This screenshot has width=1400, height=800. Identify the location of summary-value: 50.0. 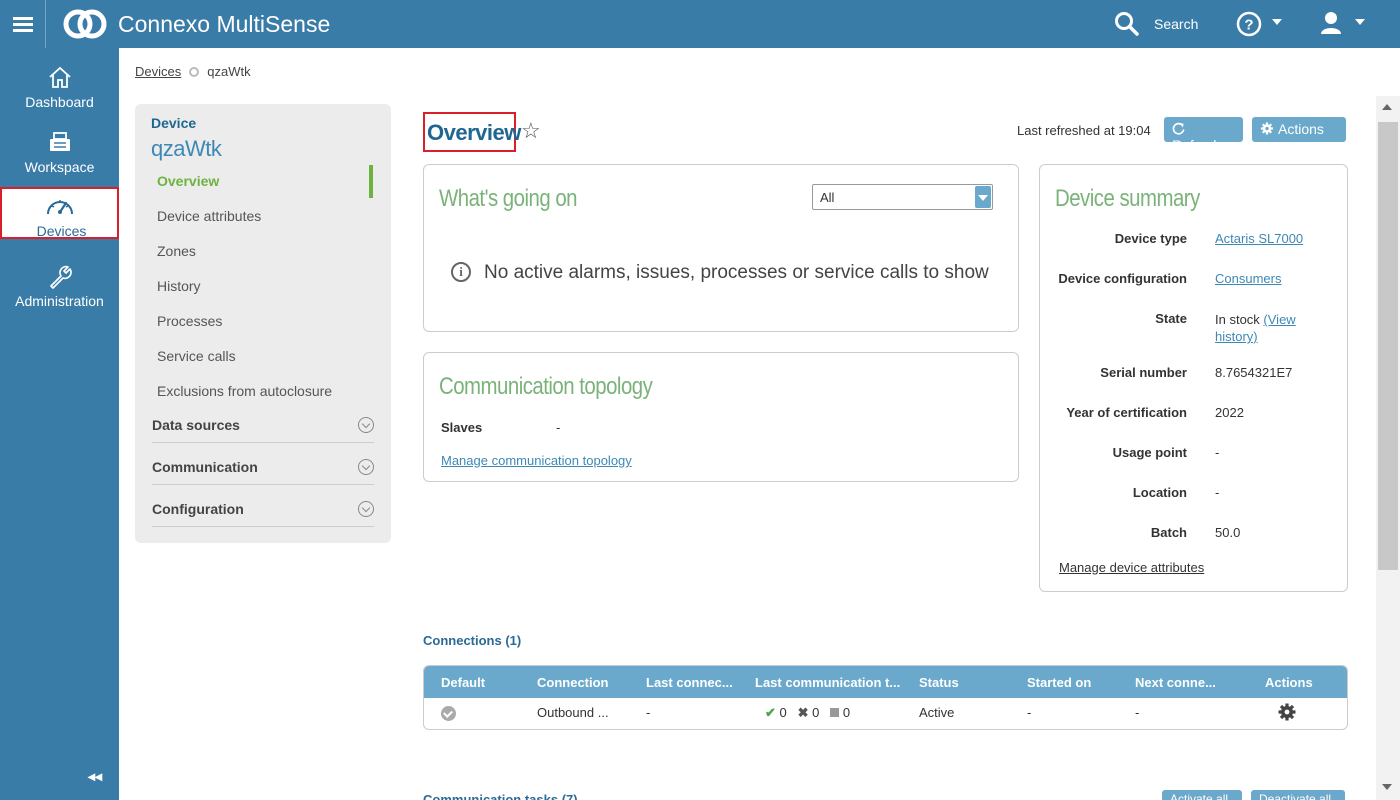
(1228, 532).